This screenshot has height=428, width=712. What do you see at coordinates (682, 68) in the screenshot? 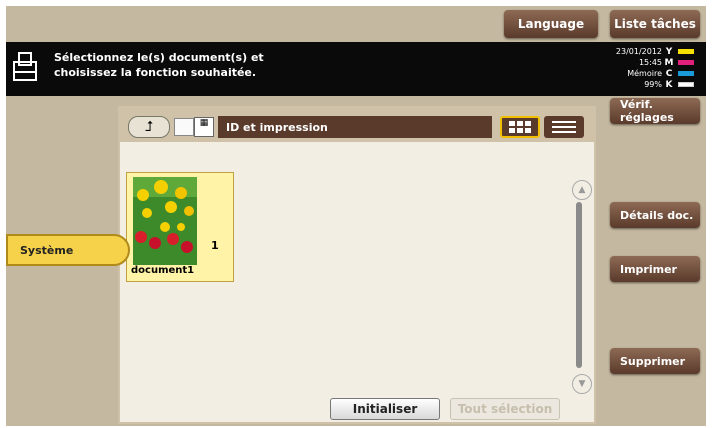
I see `toner-levels: Y M C K` at bounding box center [682, 68].